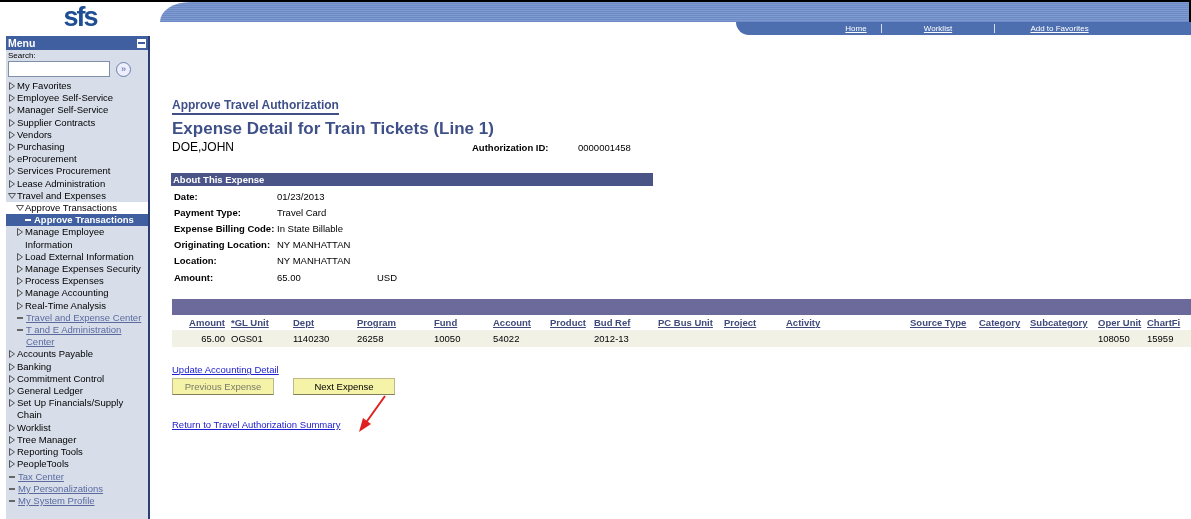 This screenshot has height=519, width=1191. Describe the element at coordinates (373, 414) in the screenshot. I see `pointer-arrow` at that location.